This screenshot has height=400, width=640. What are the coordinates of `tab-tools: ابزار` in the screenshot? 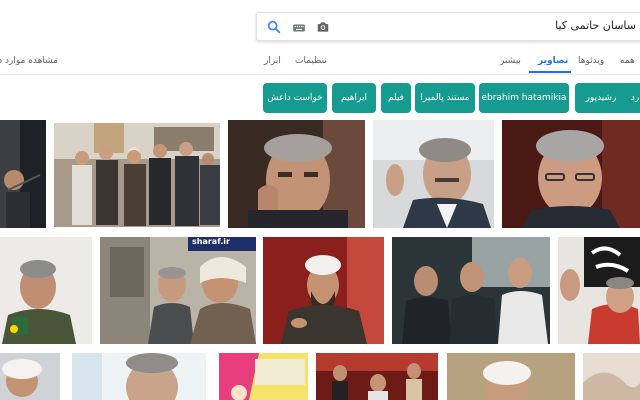 It's located at (272, 61).